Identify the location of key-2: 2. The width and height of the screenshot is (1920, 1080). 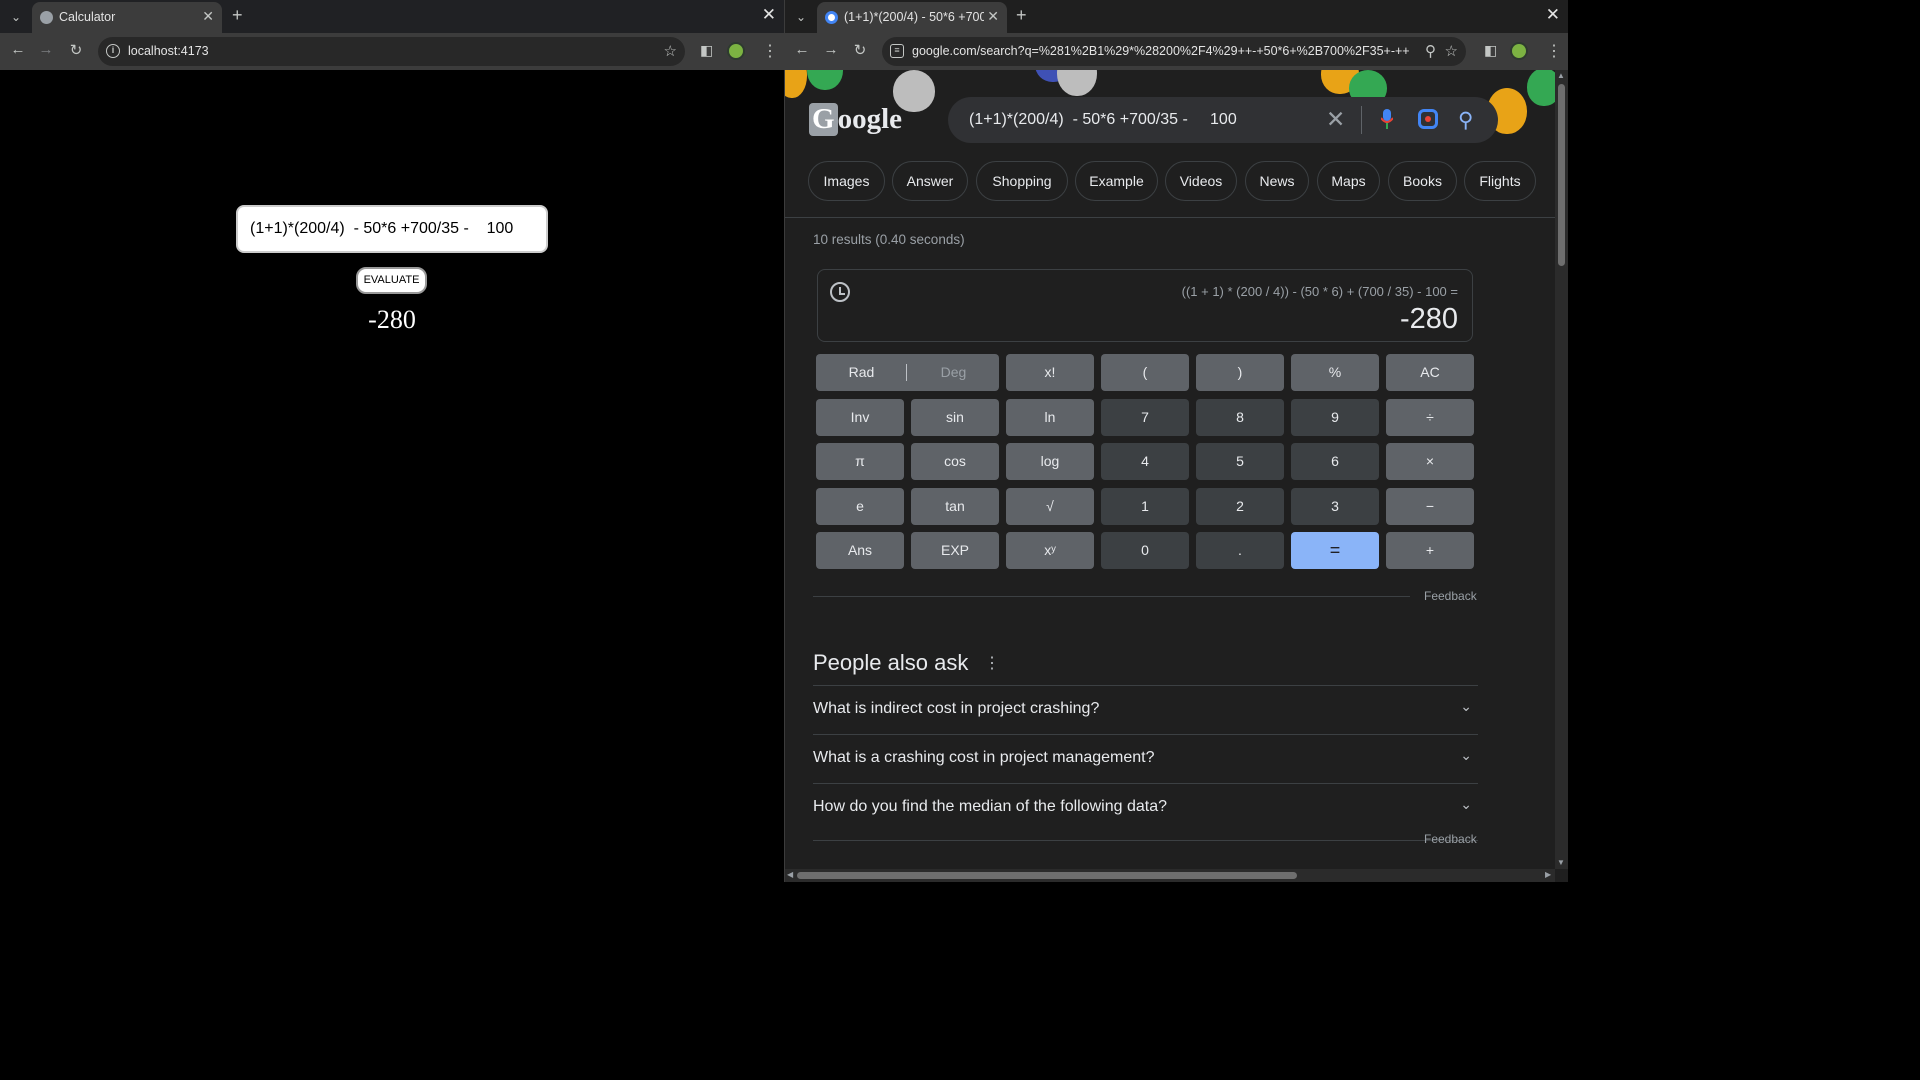
(1240, 506).